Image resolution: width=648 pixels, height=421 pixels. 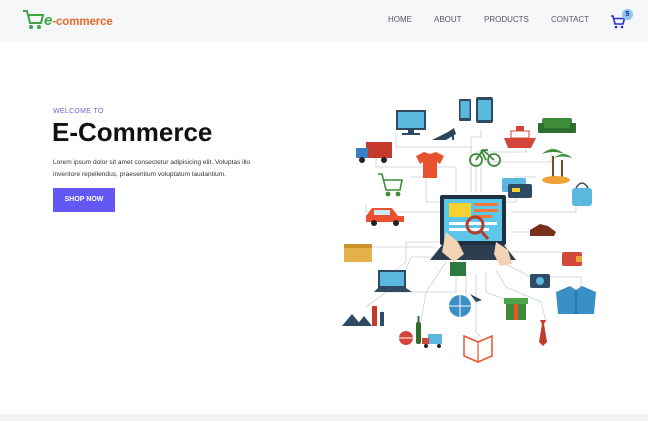 I want to click on logo-cart-icon, so click(x=34, y=19).